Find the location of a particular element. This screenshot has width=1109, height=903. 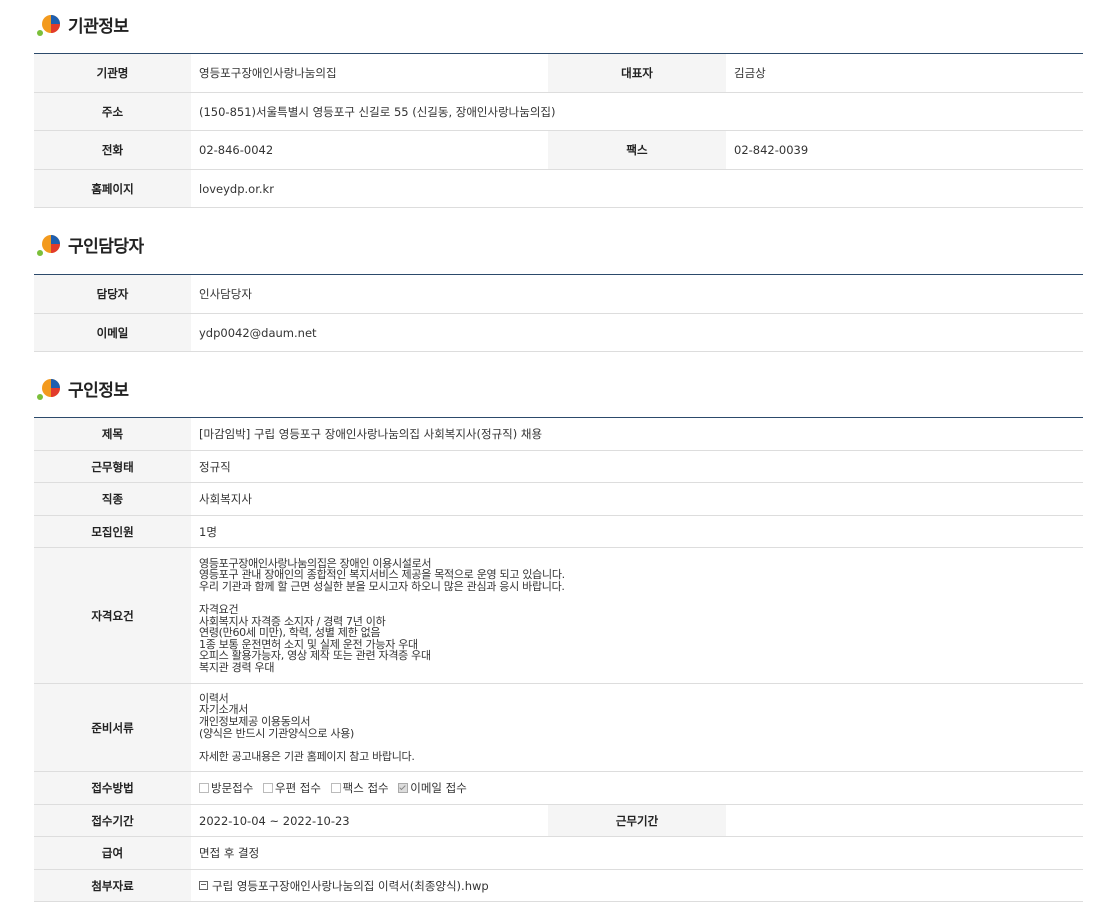

table-row: 접수기간 2022-10-04 ~ 2022-10-23 근무기간 is located at coordinates (559, 820).